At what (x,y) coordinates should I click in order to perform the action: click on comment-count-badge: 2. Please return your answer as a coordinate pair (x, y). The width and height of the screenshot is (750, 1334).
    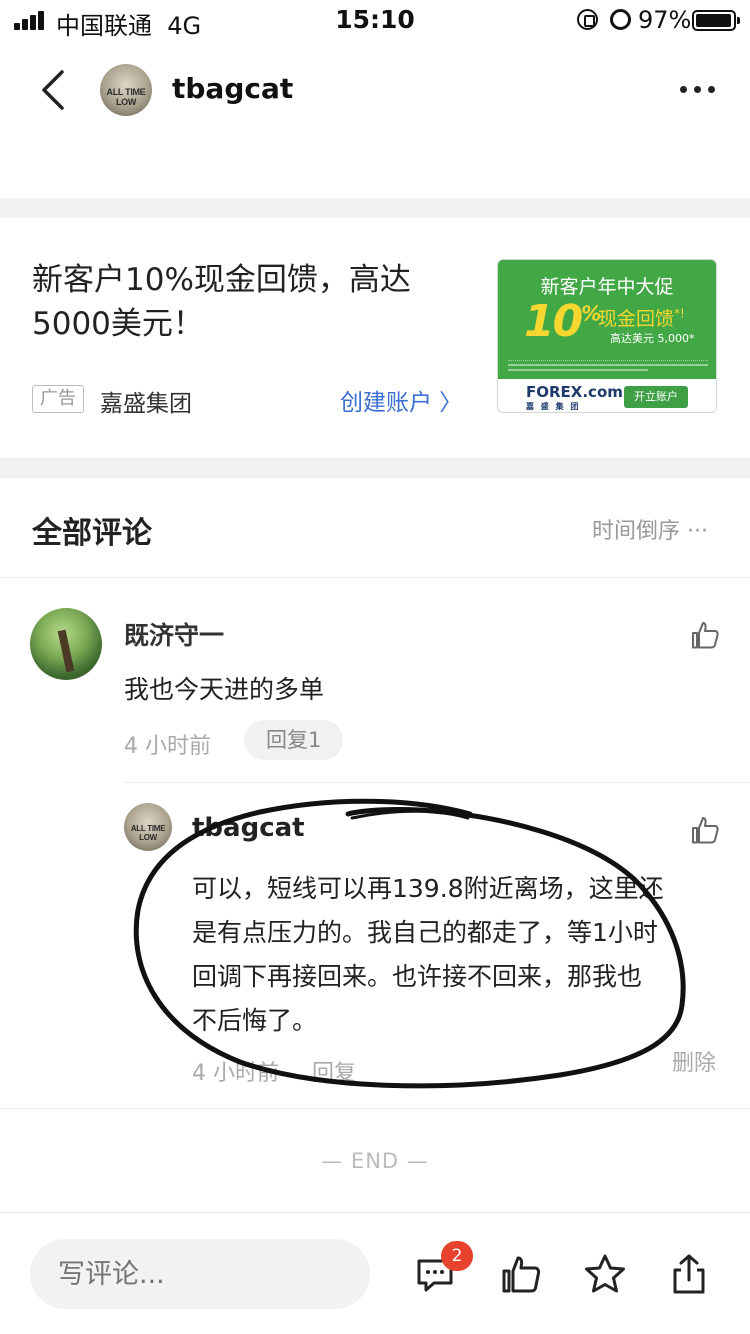
    Looking at the image, I should click on (457, 1256).